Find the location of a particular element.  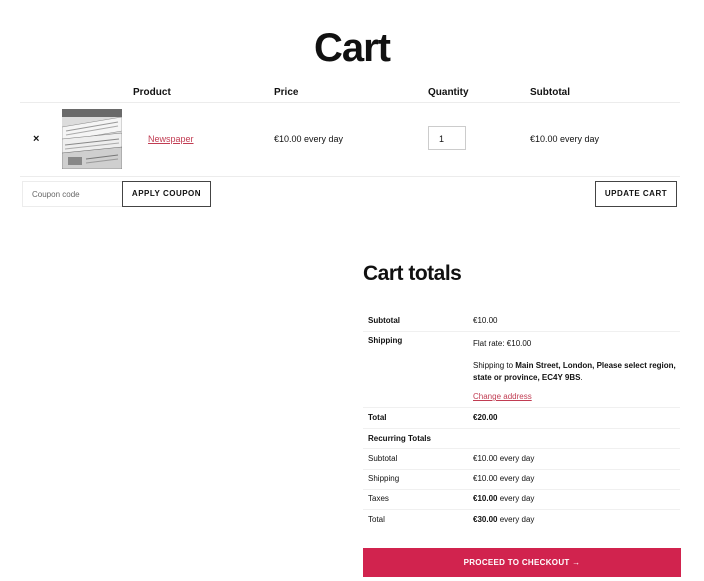

totals-total-label: Total is located at coordinates (377, 417).